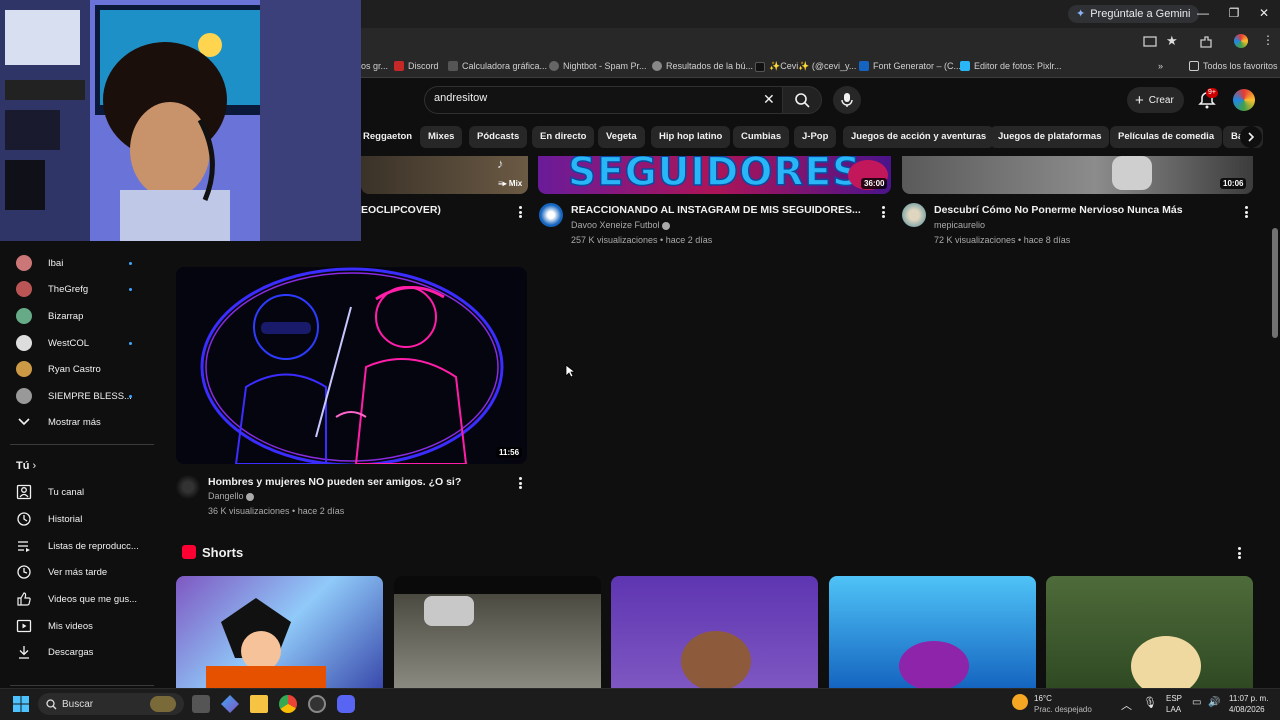 The image size is (1280, 720). What do you see at coordinates (919, 137) in the screenshot?
I see `chip: Juegos de acción y aventuras` at bounding box center [919, 137].